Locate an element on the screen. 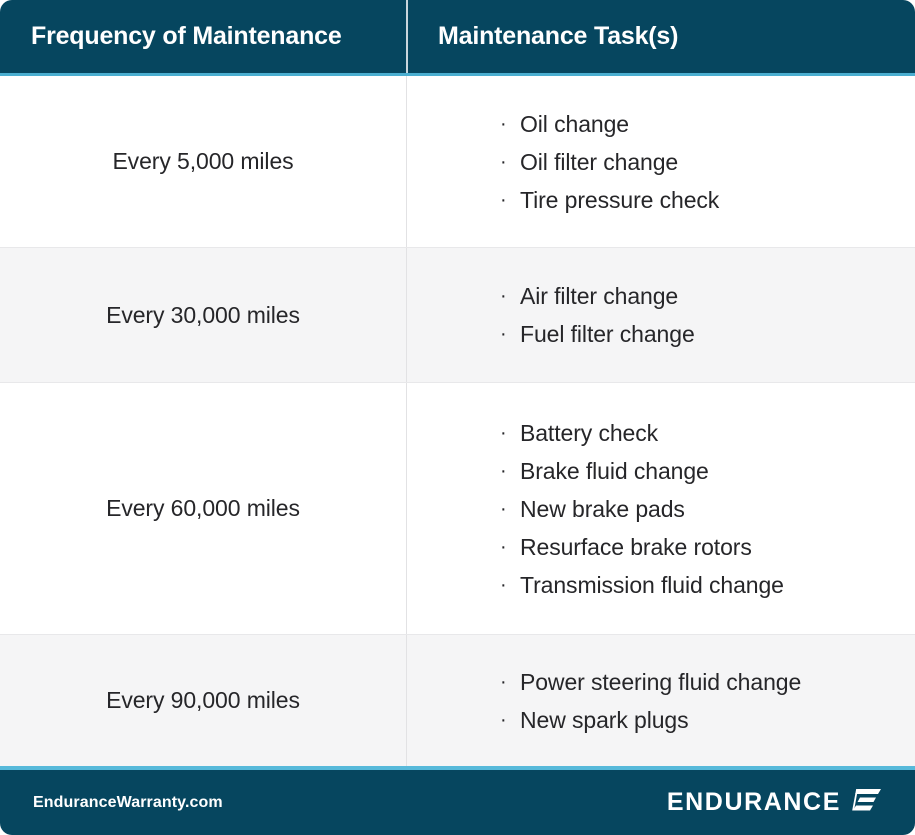 Image resolution: width=915 pixels, height=835 pixels. list-item: · Tire pressure check is located at coordinates (707, 200).